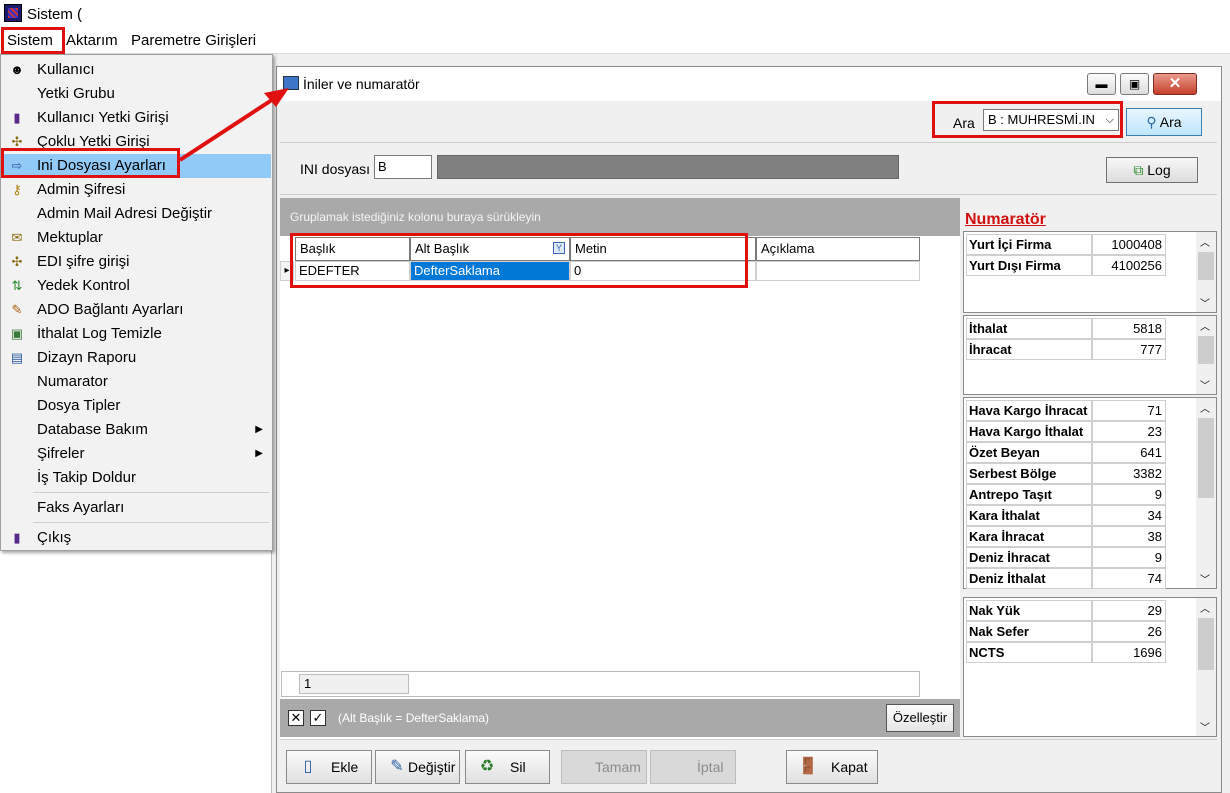 This screenshot has width=1230, height=793. I want to click on list-item: Özet Beyan 641, so click(1066, 452).